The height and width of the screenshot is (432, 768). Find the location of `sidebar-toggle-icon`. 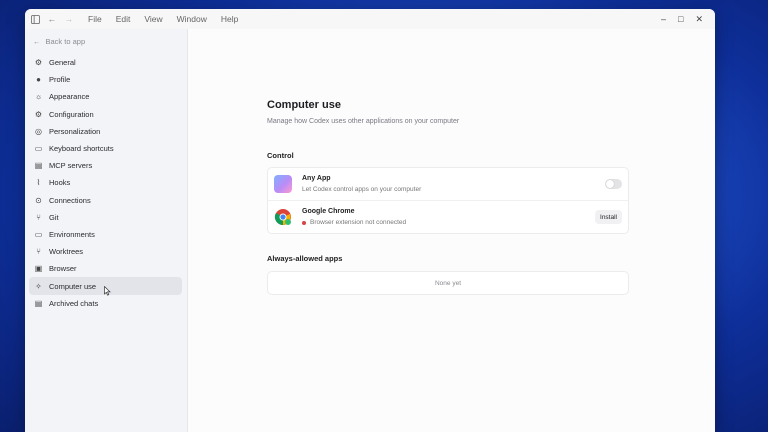

sidebar-toggle-icon is located at coordinates (35, 19).